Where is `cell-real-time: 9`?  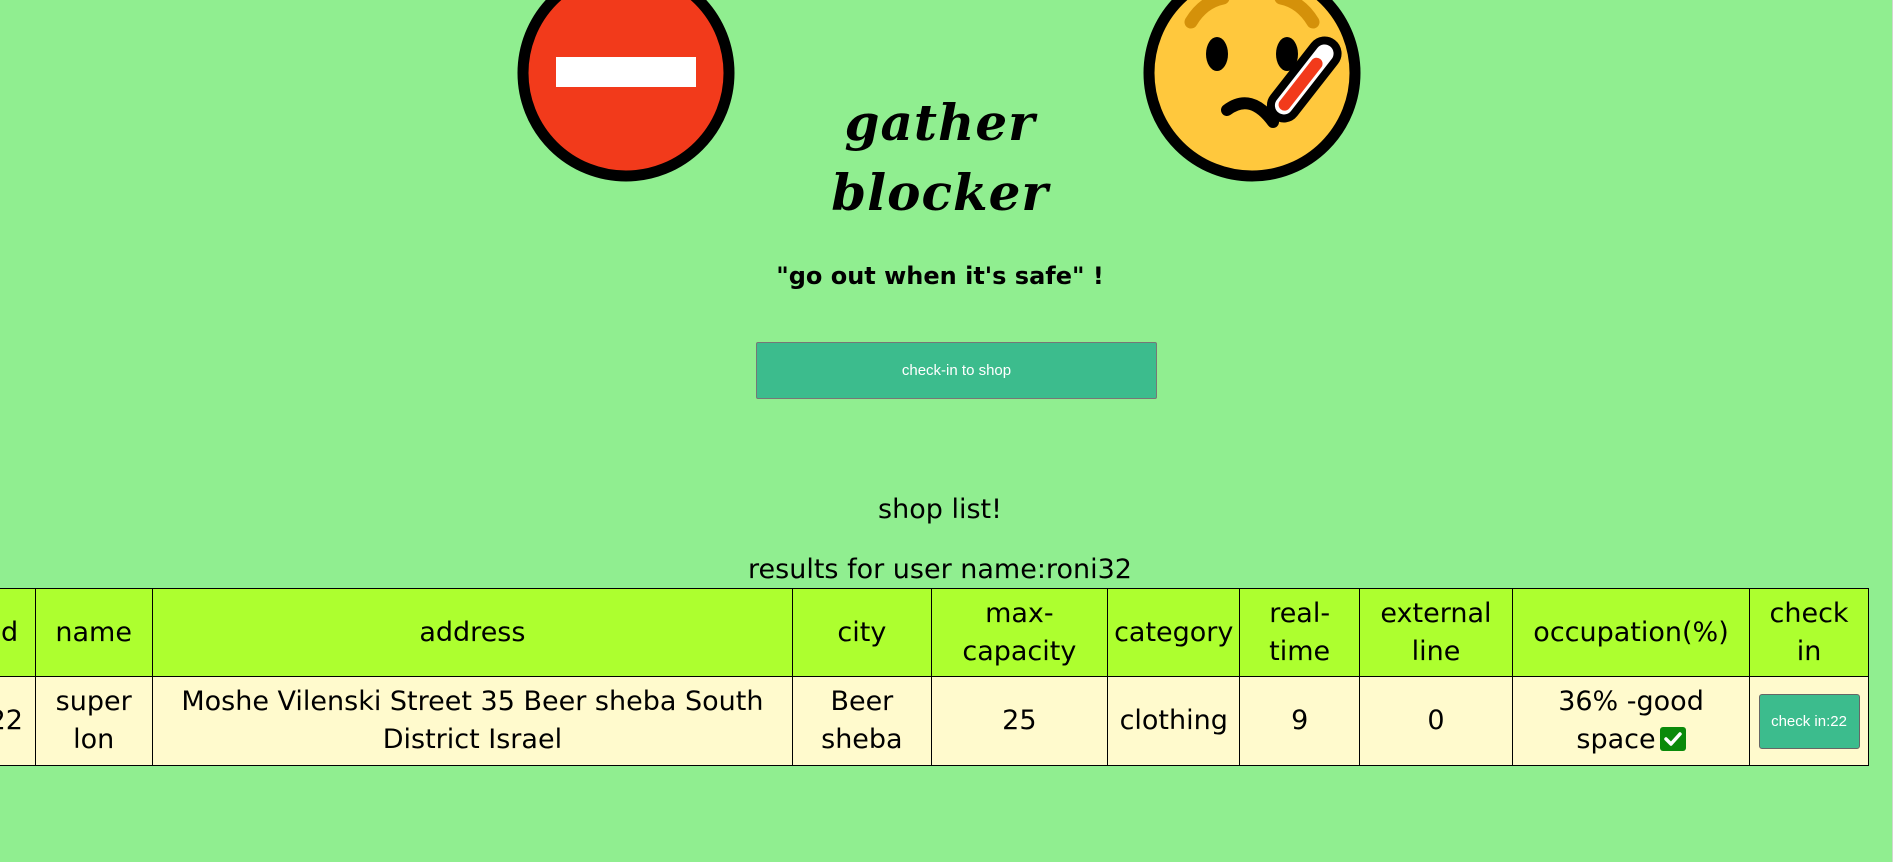
cell-real-time: 9 is located at coordinates (1299, 721).